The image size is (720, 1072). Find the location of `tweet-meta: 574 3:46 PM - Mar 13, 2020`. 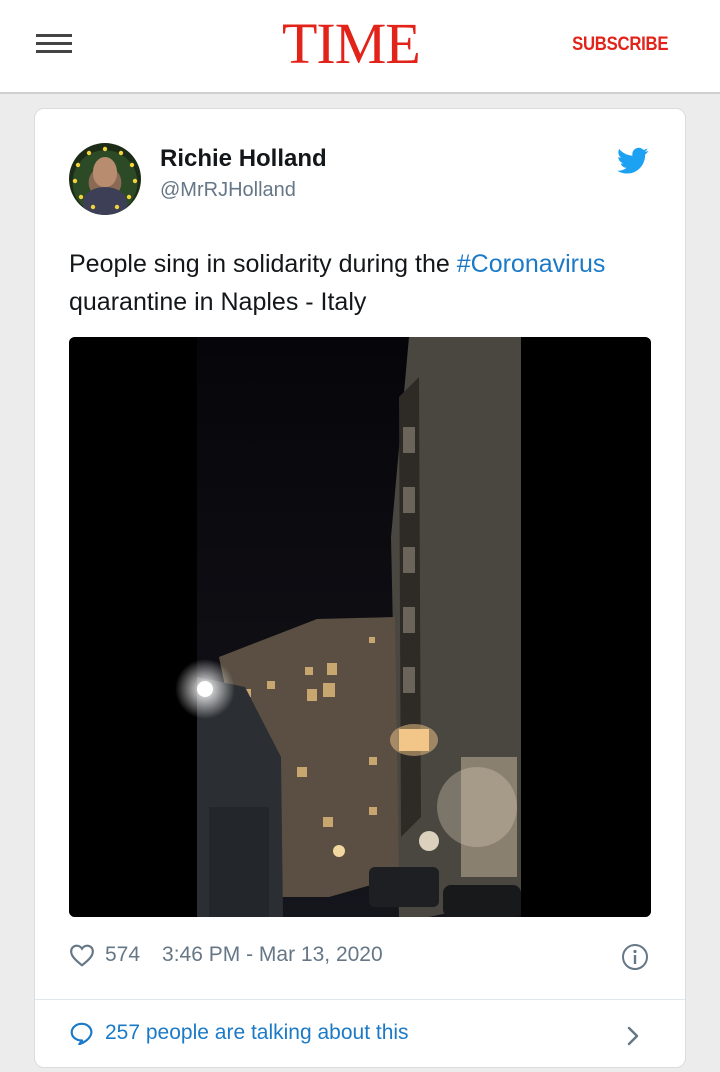

tweet-meta: 574 3:46 PM - Mar 13, 2020 is located at coordinates (226, 955).